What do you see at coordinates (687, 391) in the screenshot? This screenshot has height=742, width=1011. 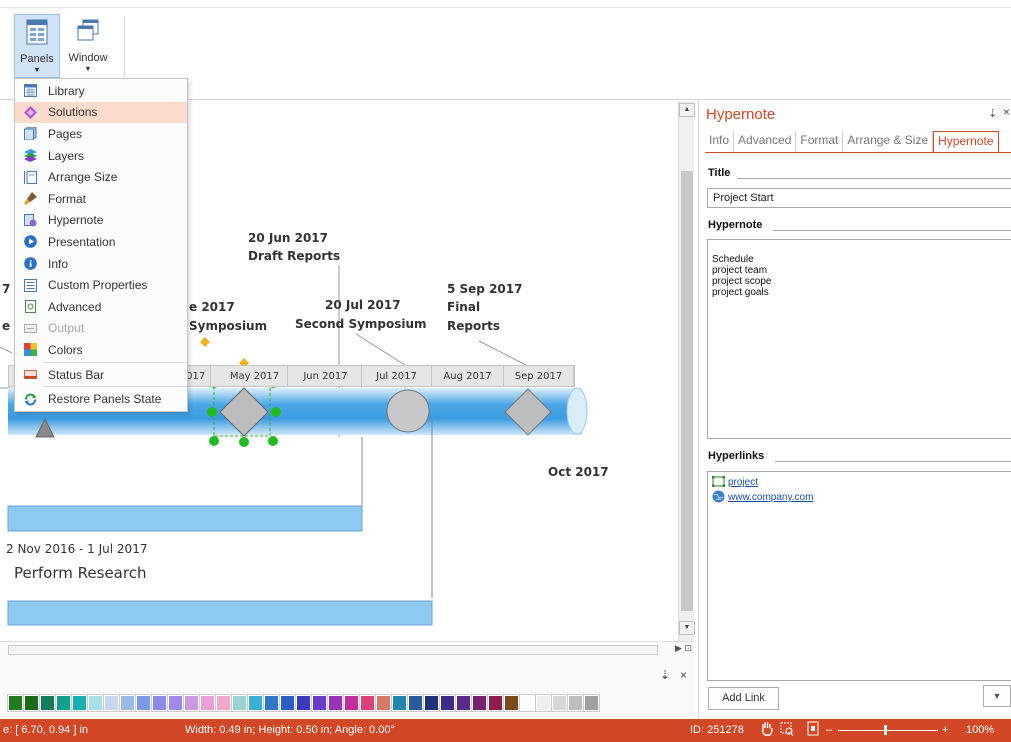 I see `scrollbar-thumb` at bounding box center [687, 391].